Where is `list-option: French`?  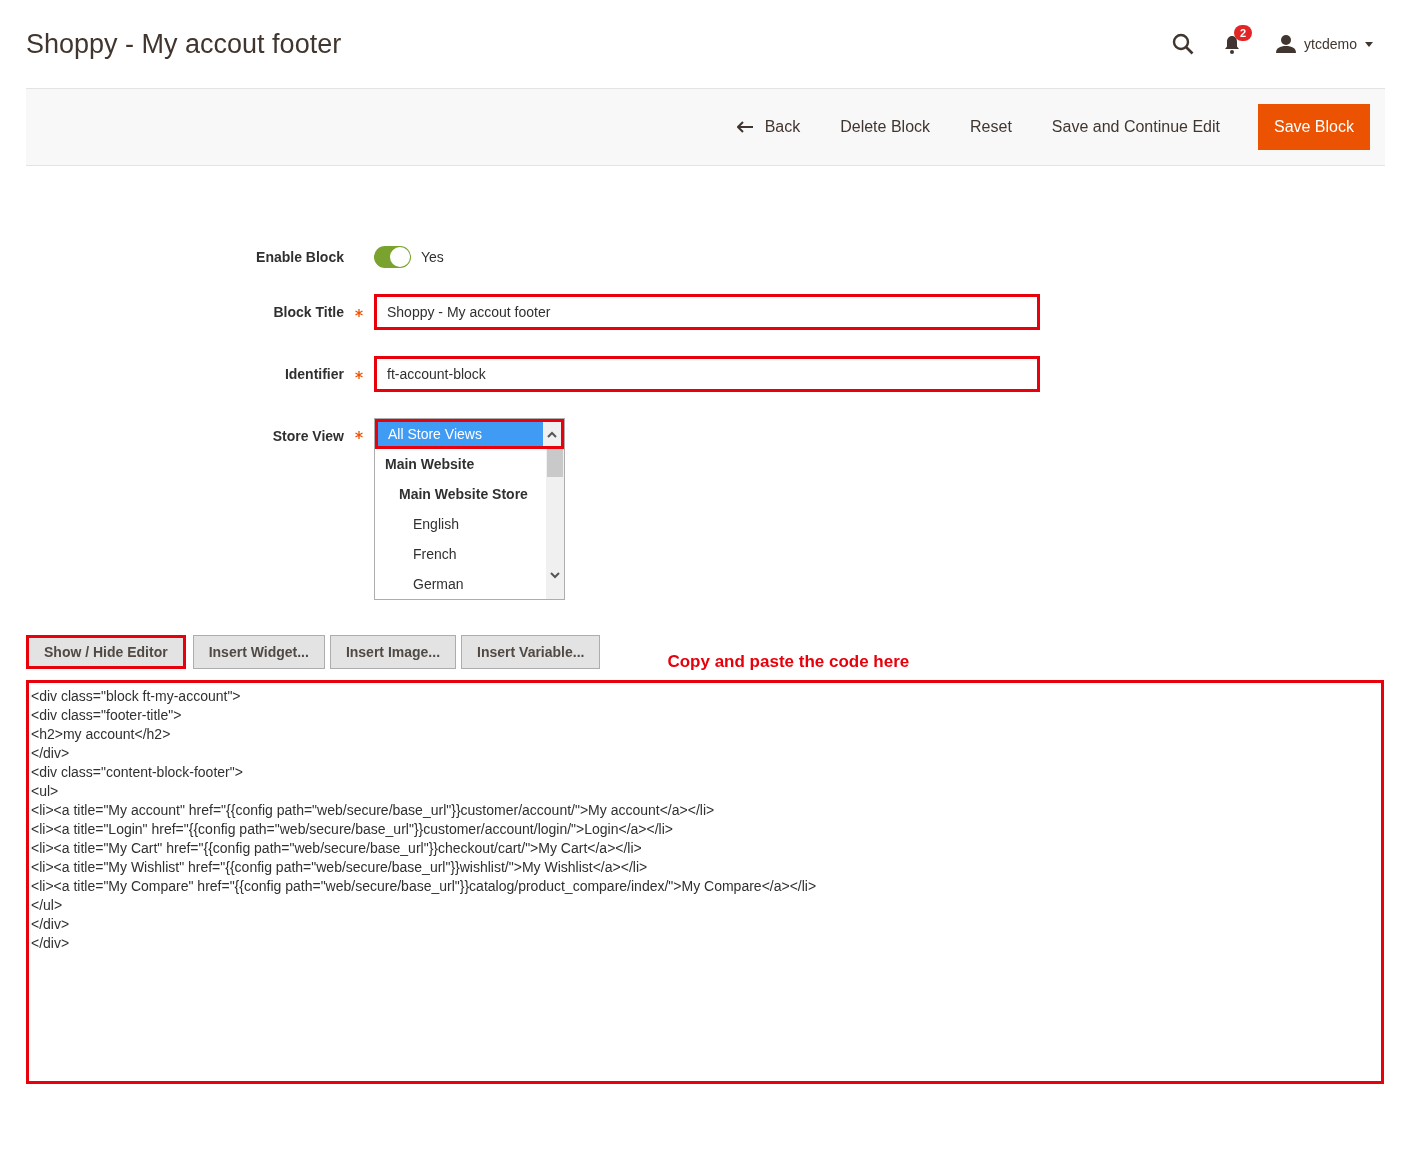 list-option: French is located at coordinates (460, 554).